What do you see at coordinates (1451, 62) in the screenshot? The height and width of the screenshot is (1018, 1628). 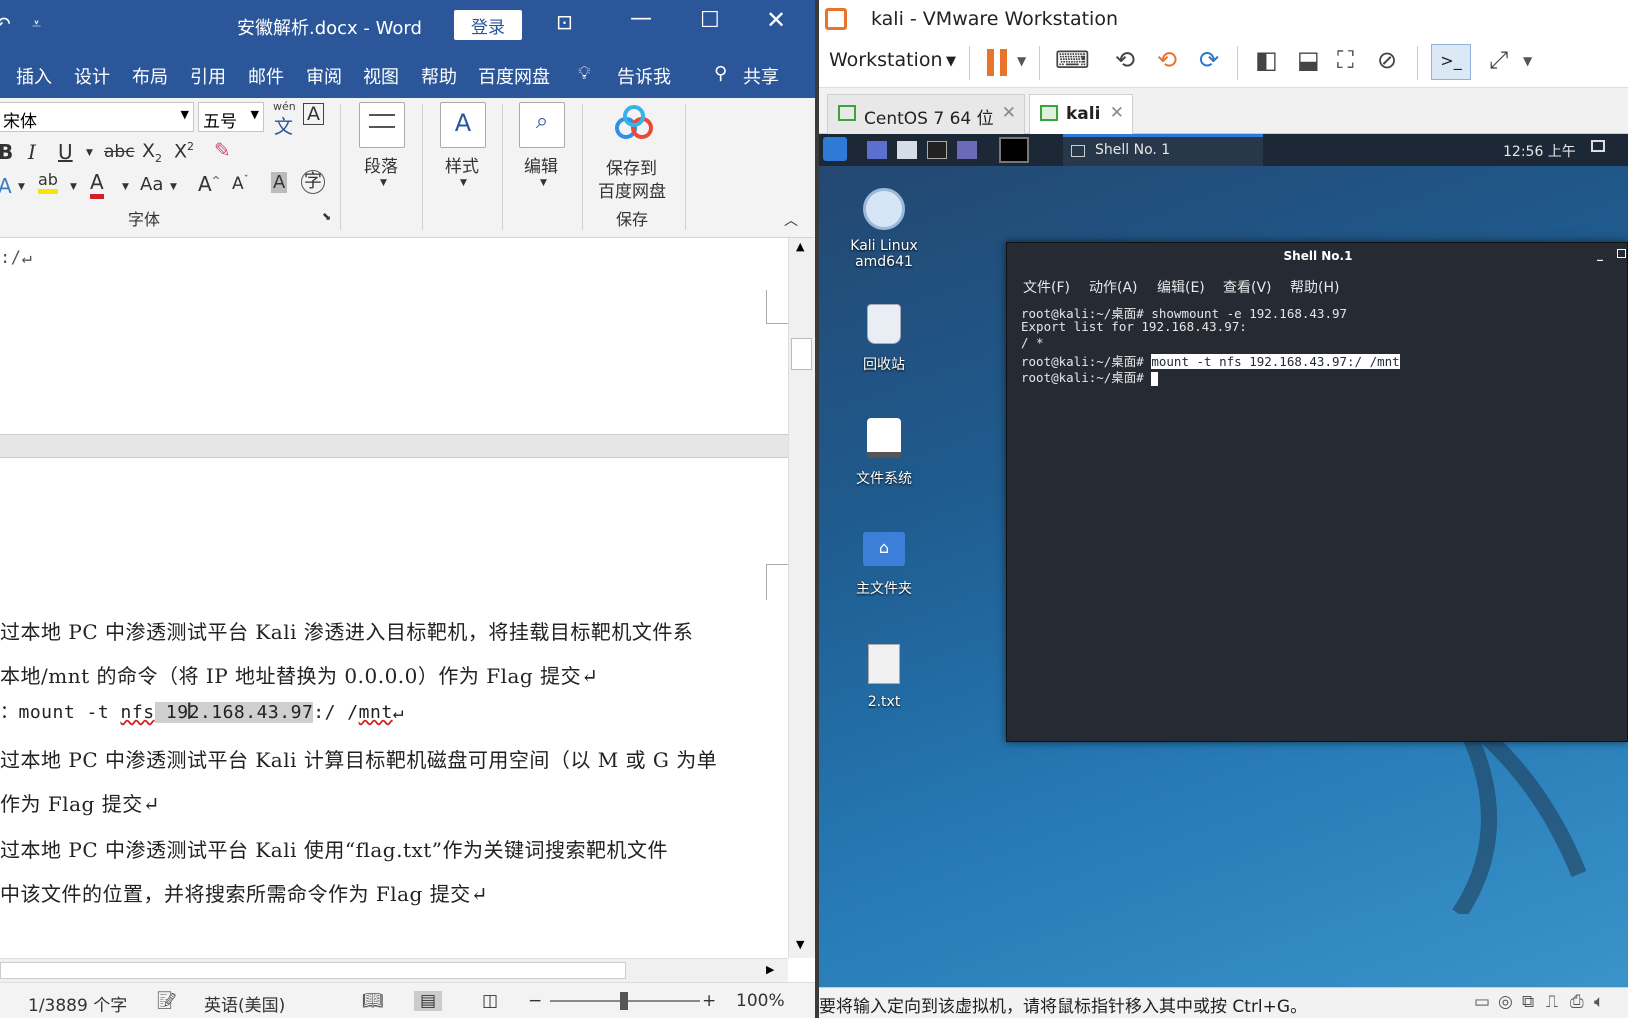 I see `console-view-icon: >_` at bounding box center [1451, 62].